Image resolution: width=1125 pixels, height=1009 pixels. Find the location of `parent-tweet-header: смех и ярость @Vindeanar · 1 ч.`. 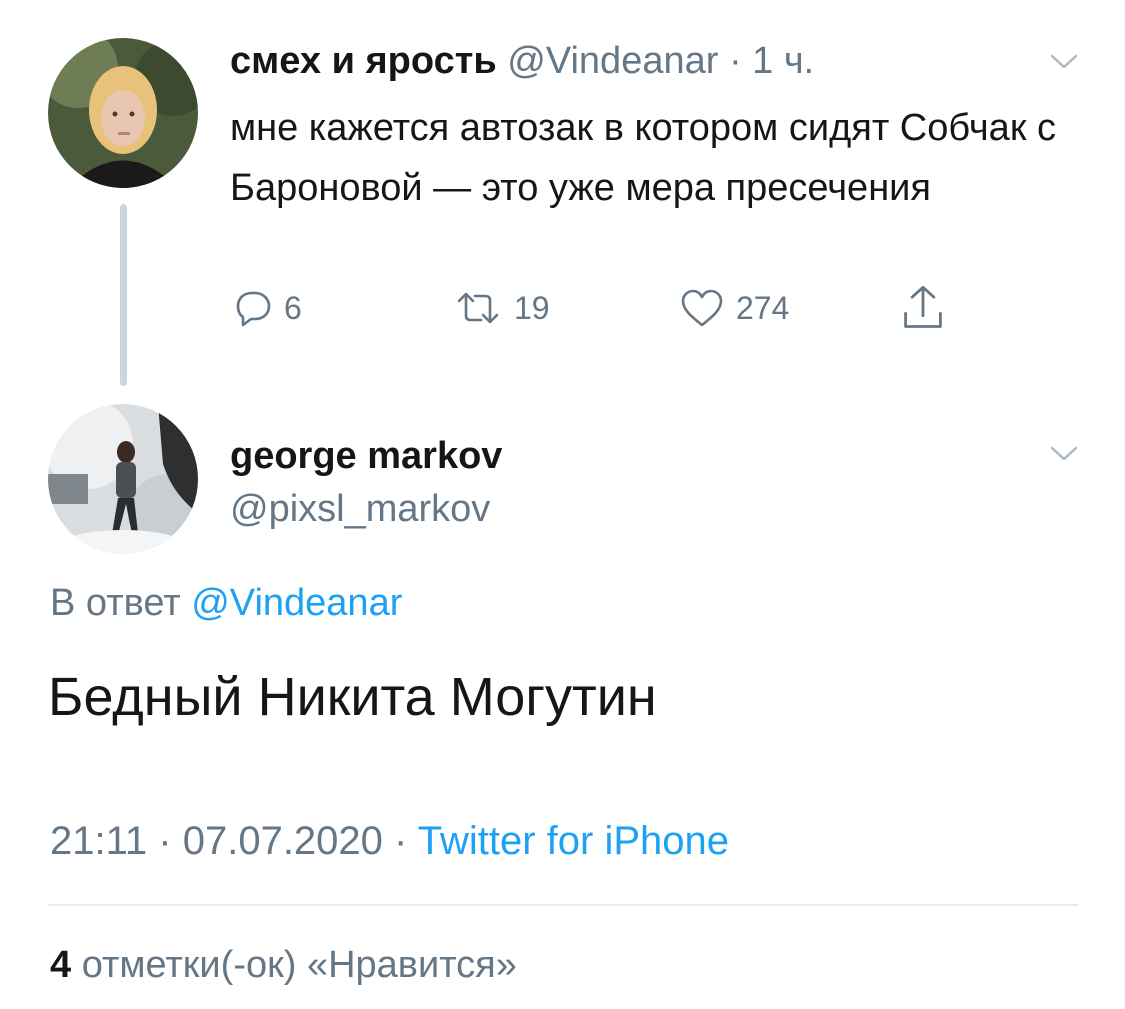

parent-tweet-header: смех и ярость @Vindeanar · 1 ч. is located at coordinates (522, 61).